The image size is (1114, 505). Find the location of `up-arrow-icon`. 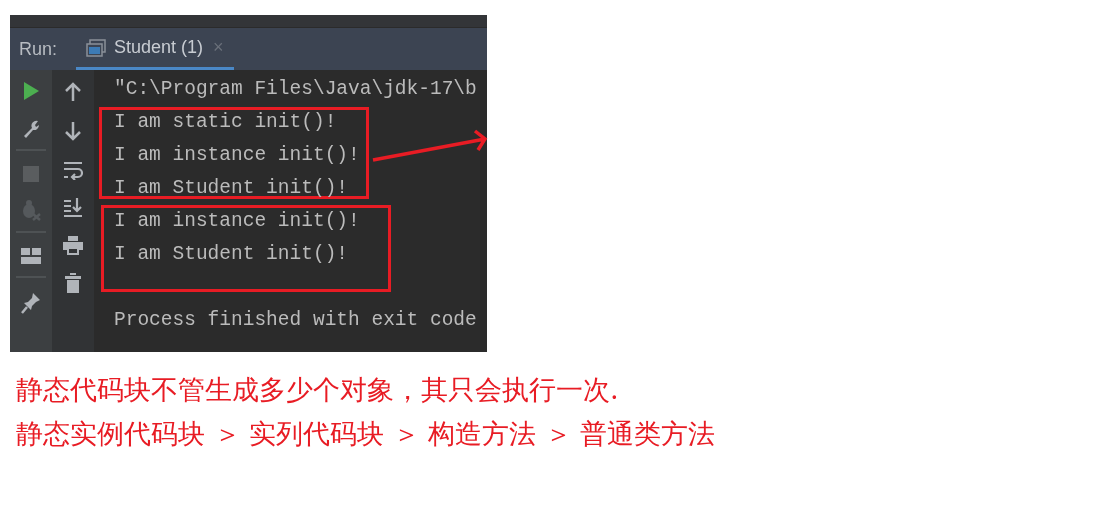

up-arrow-icon is located at coordinates (73, 92).